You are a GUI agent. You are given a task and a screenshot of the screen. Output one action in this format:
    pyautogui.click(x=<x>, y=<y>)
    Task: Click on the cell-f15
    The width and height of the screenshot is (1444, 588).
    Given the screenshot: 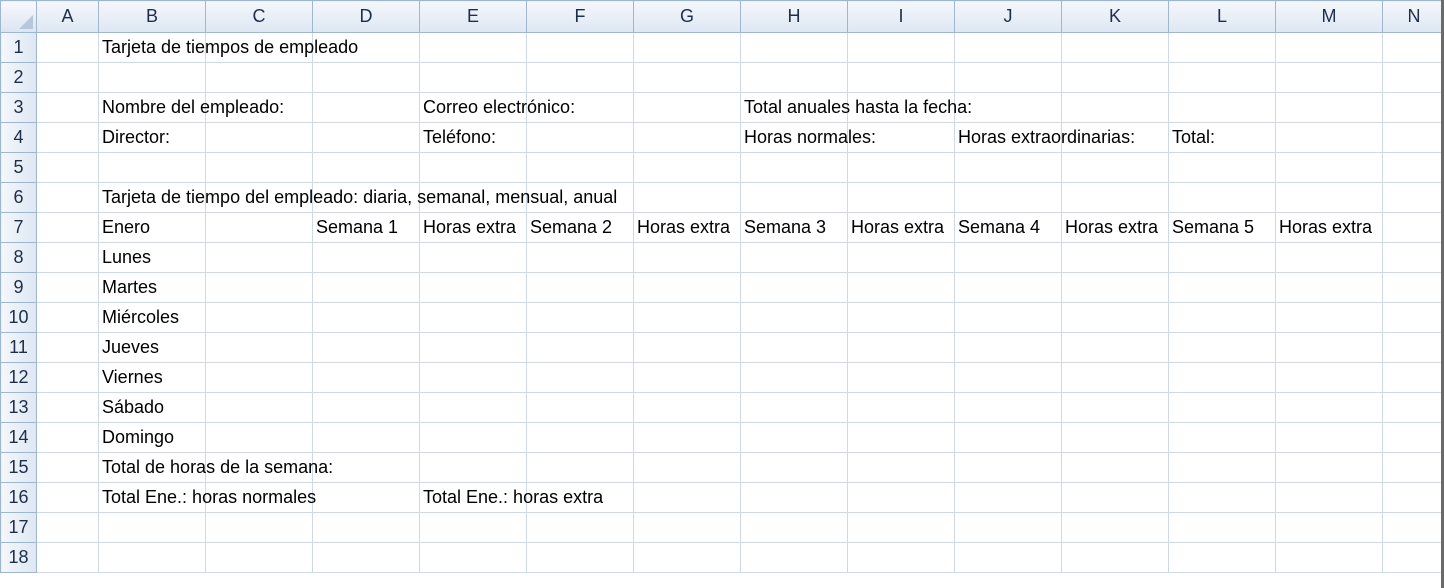 What is the action you would take?
    pyautogui.click(x=580, y=467)
    